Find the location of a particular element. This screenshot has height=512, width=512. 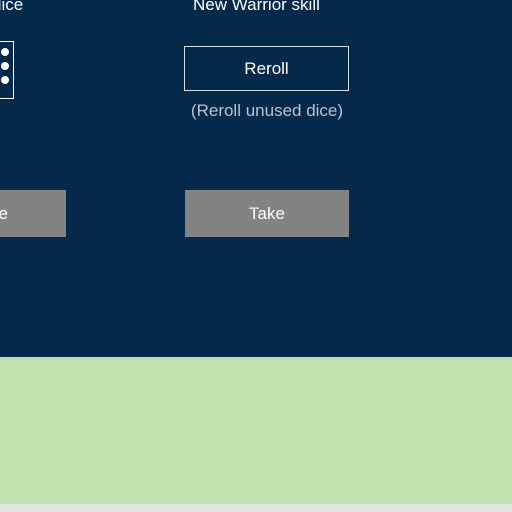

reroll-button: Reroll is located at coordinates (266, 68).